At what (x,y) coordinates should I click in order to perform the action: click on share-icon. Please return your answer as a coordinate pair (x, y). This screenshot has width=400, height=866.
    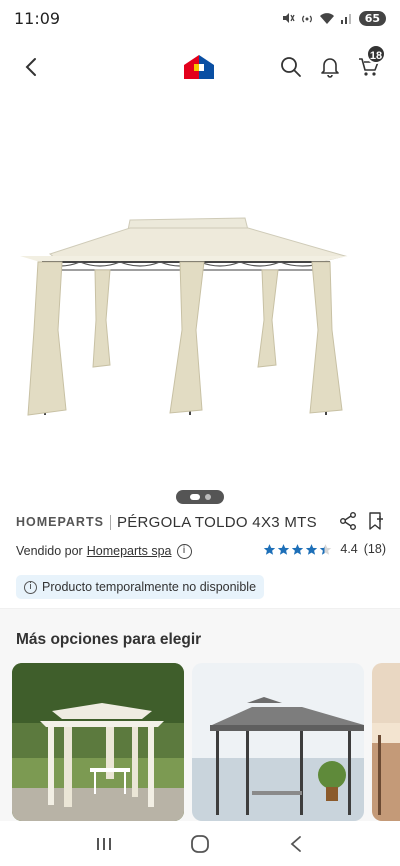
    Looking at the image, I should click on (348, 521).